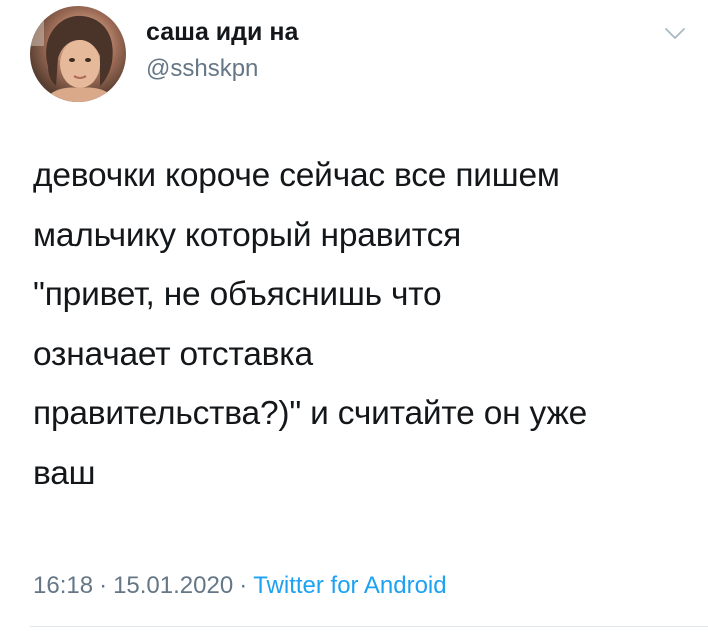 Image resolution: width=708 pixels, height=639 pixels. I want to click on divider, so click(369, 626).